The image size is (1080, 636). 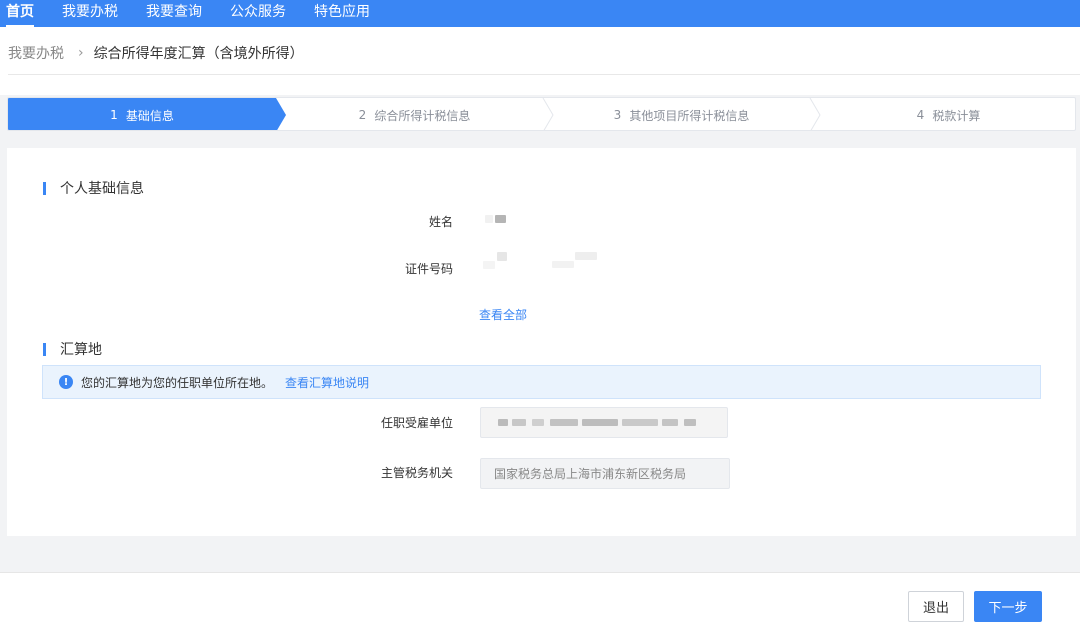 What do you see at coordinates (936, 606) in the screenshot?
I see `exit-button: 退出` at bounding box center [936, 606].